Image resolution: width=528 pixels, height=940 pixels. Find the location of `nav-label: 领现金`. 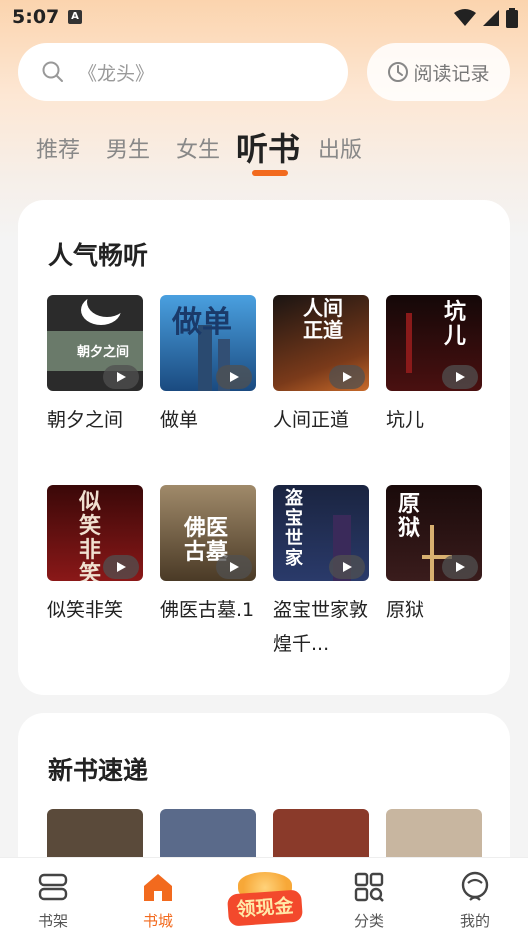

nav-label: 领现金 is located at coordinates (265, 908).